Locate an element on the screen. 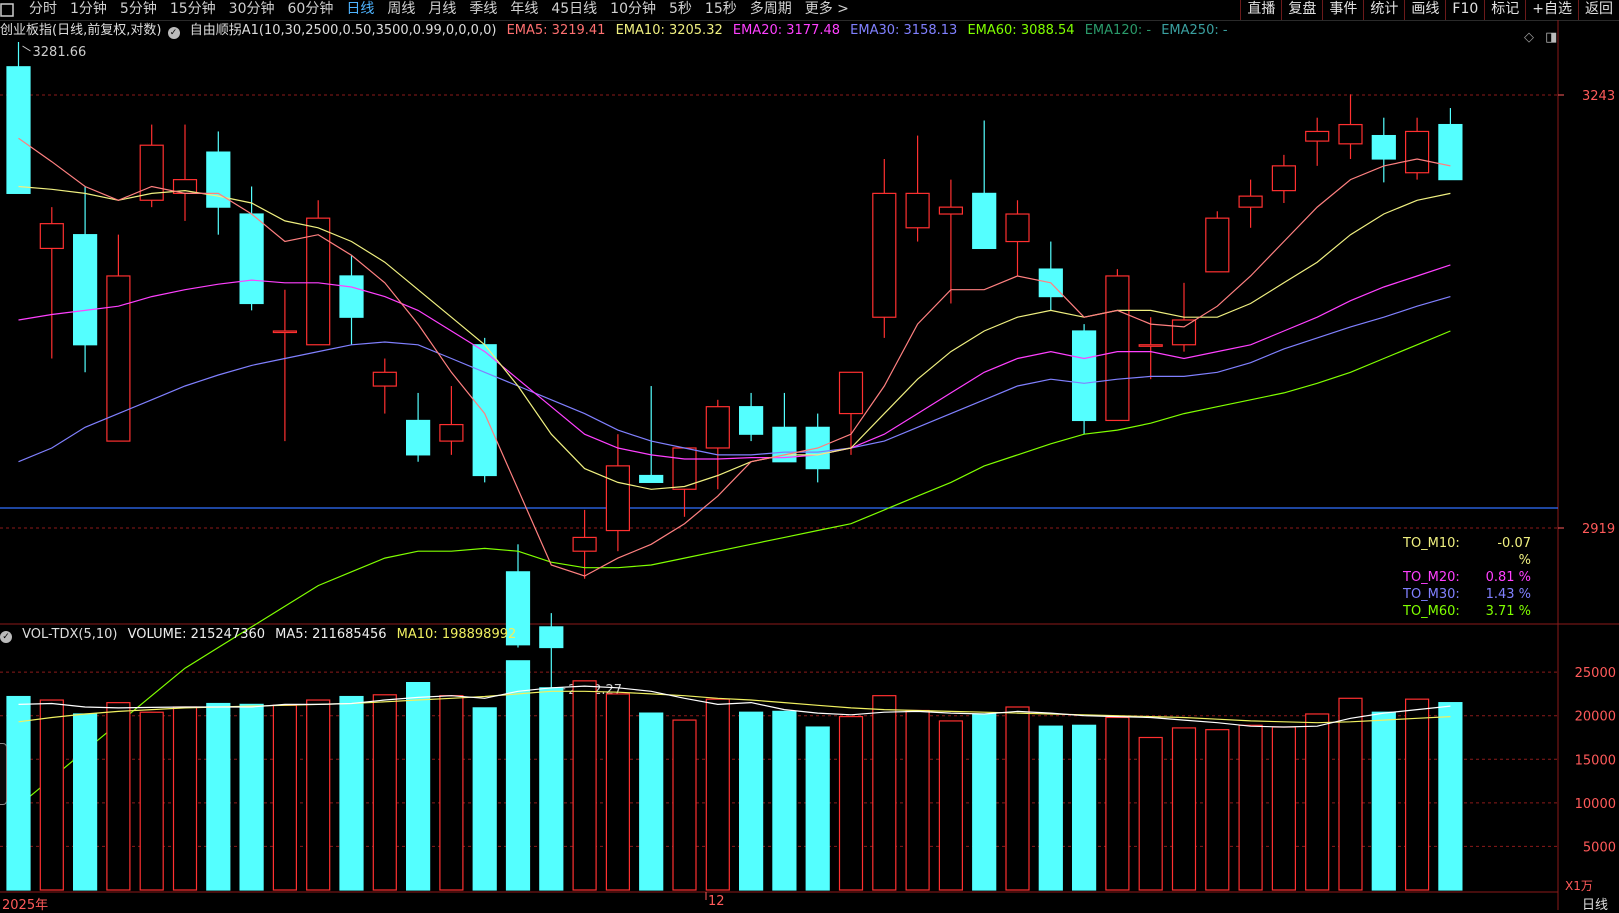 This screenshot has width=1619, height=913. to-legend-key: TO_M10: is located at coordinates (1431, 543).